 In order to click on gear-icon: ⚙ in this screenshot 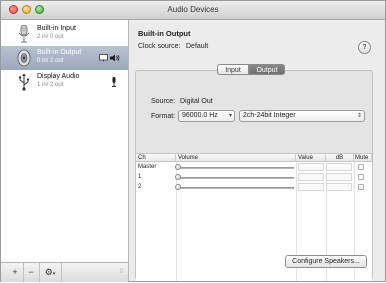, I will do `click(48, 272)`.